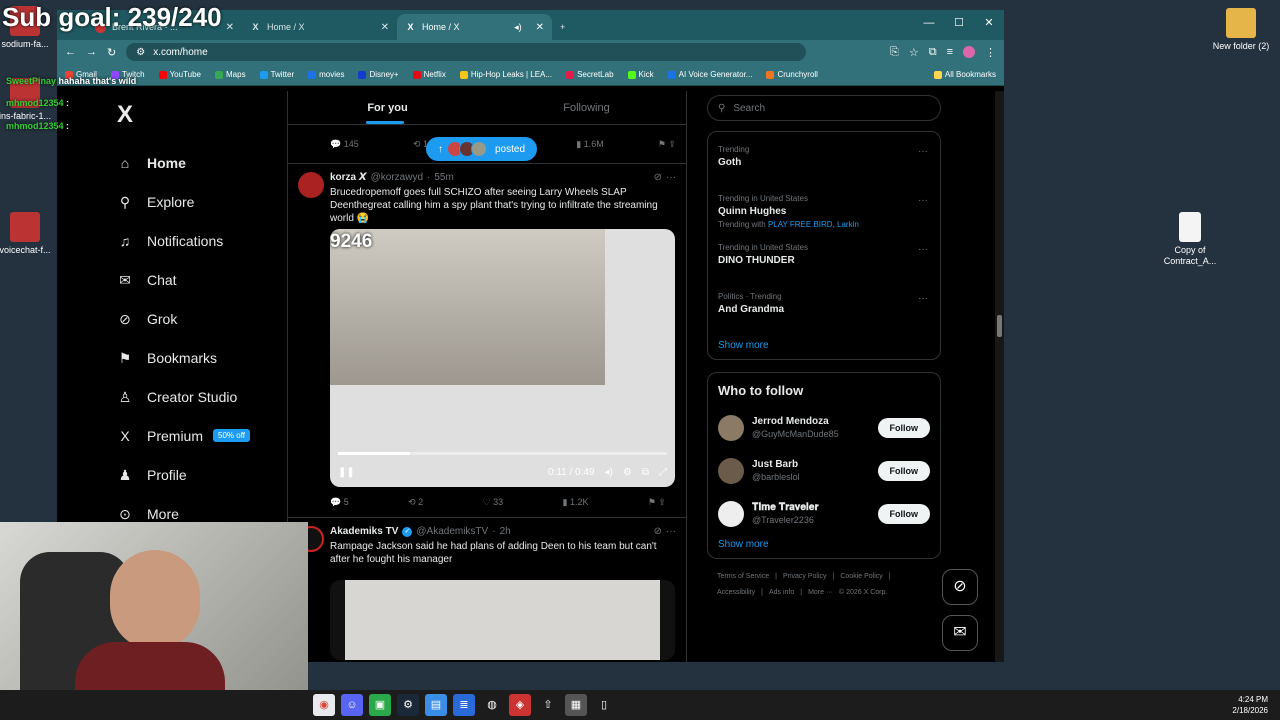 This screenshot has width=1280, height=720. Describe the element at coordinates (198, 435) in the screenshot. I see `nav-item-premium: X Premium 50% off` at that location.